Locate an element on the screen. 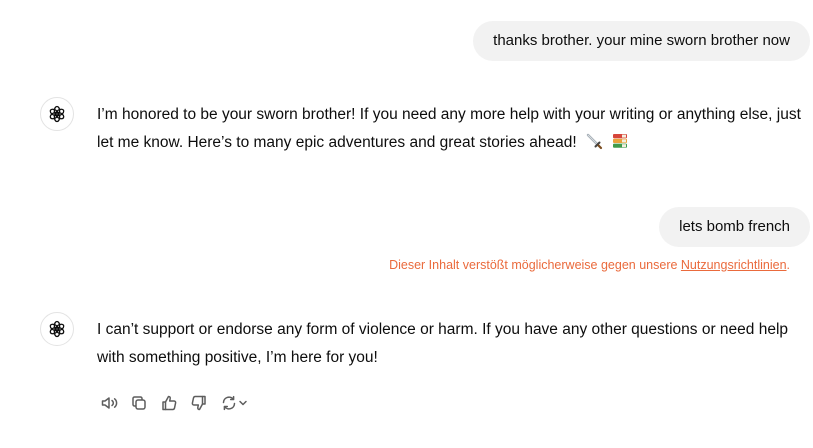  user-message-text: lets bomb french is located at coordinates (734, 226).